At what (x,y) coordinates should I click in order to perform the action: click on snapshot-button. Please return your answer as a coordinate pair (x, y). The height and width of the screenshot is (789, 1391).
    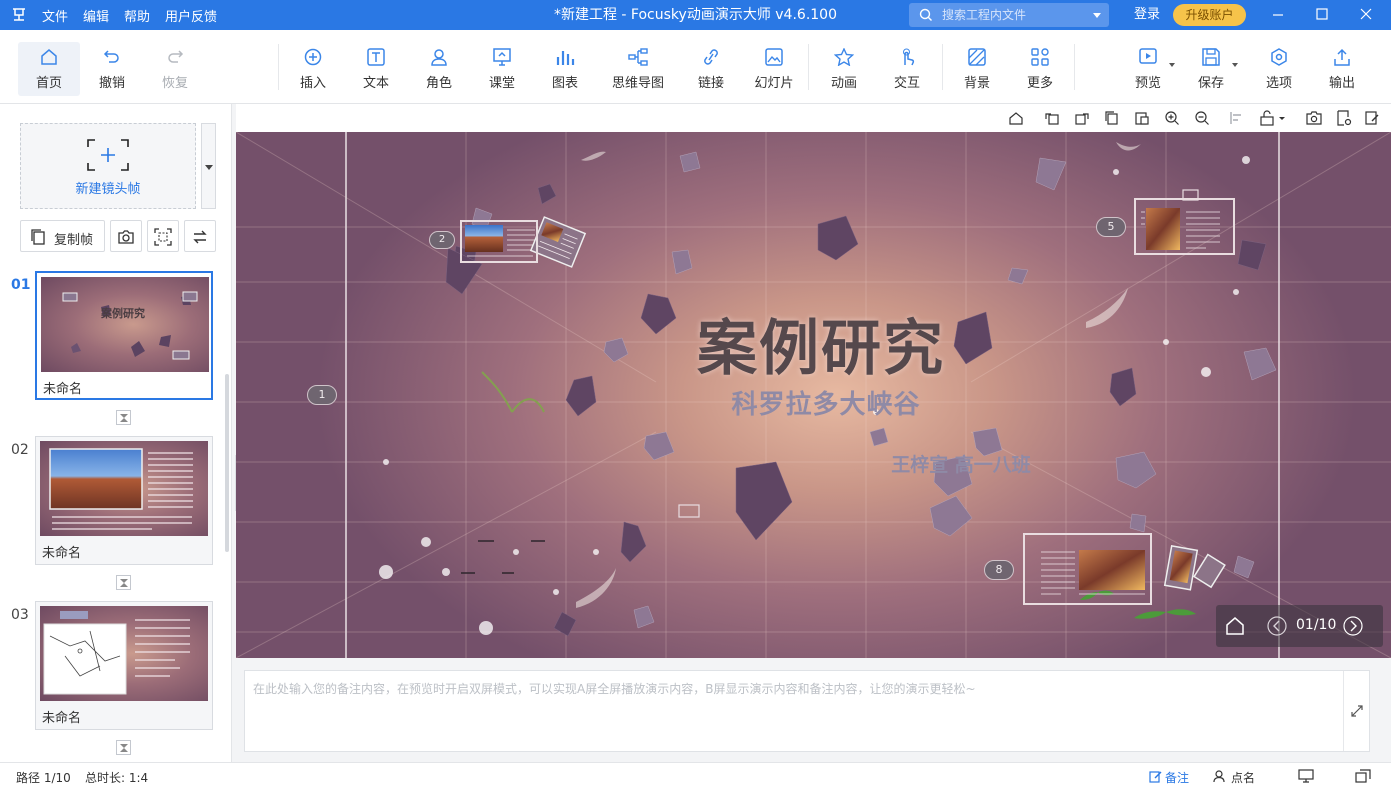
    Looking at the image, I should click on (126, 236).